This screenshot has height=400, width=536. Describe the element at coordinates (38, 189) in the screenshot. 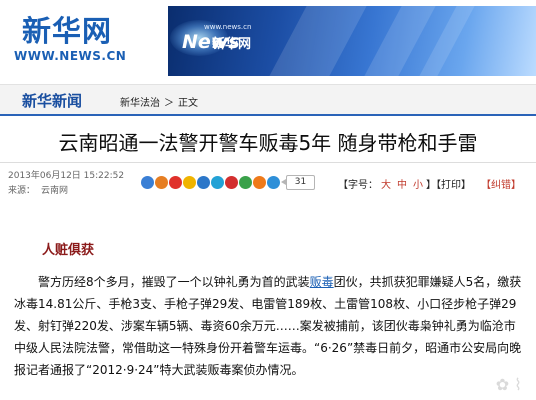

I see `article-source: 来源： 云南网` at that location.